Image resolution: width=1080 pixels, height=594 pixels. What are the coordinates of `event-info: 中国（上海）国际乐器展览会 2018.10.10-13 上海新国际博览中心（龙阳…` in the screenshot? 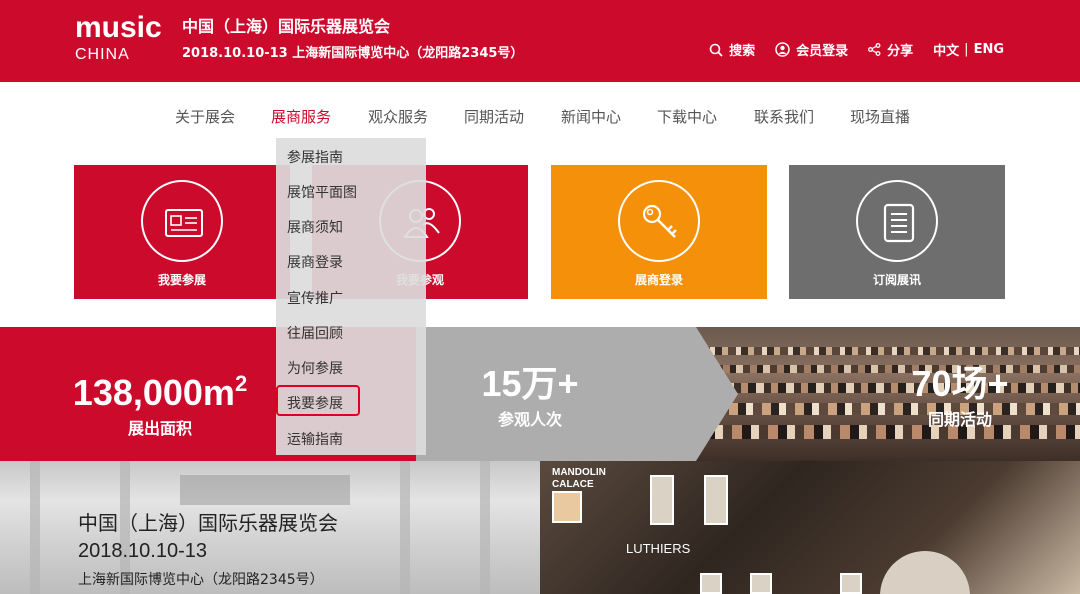 It's located at (352, 38).